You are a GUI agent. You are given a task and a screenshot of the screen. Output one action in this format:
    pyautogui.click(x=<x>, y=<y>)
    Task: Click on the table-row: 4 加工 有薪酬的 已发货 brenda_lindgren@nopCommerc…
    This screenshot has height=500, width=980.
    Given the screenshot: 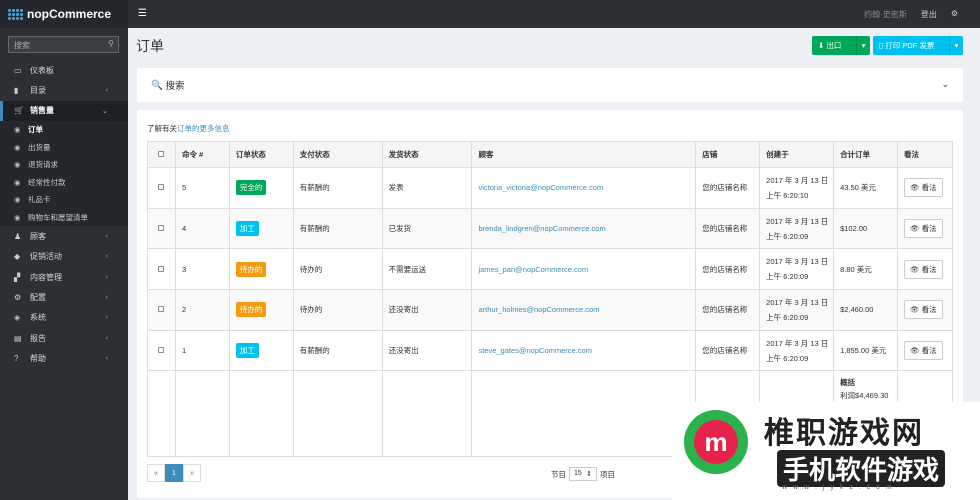 What is the action you would take?
    pyautogui.click(x=550, y=228)
    